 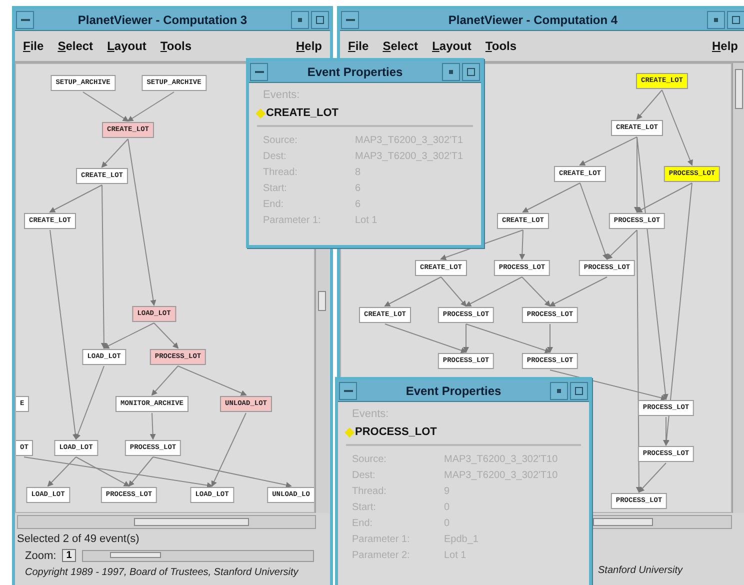 What do you see at coordinates (396, 432) in the screenshot?
I see `event-name: PROCESS_LOT` at bounding box center [396, 432].